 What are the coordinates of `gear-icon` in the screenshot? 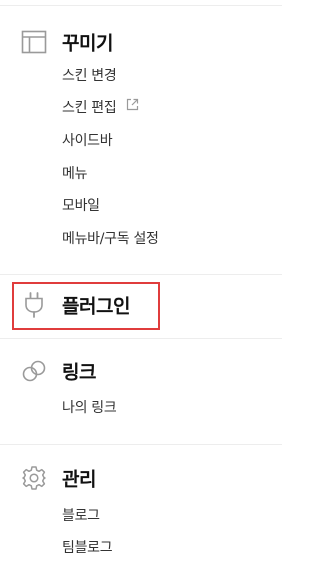 It's located at (34, 478).